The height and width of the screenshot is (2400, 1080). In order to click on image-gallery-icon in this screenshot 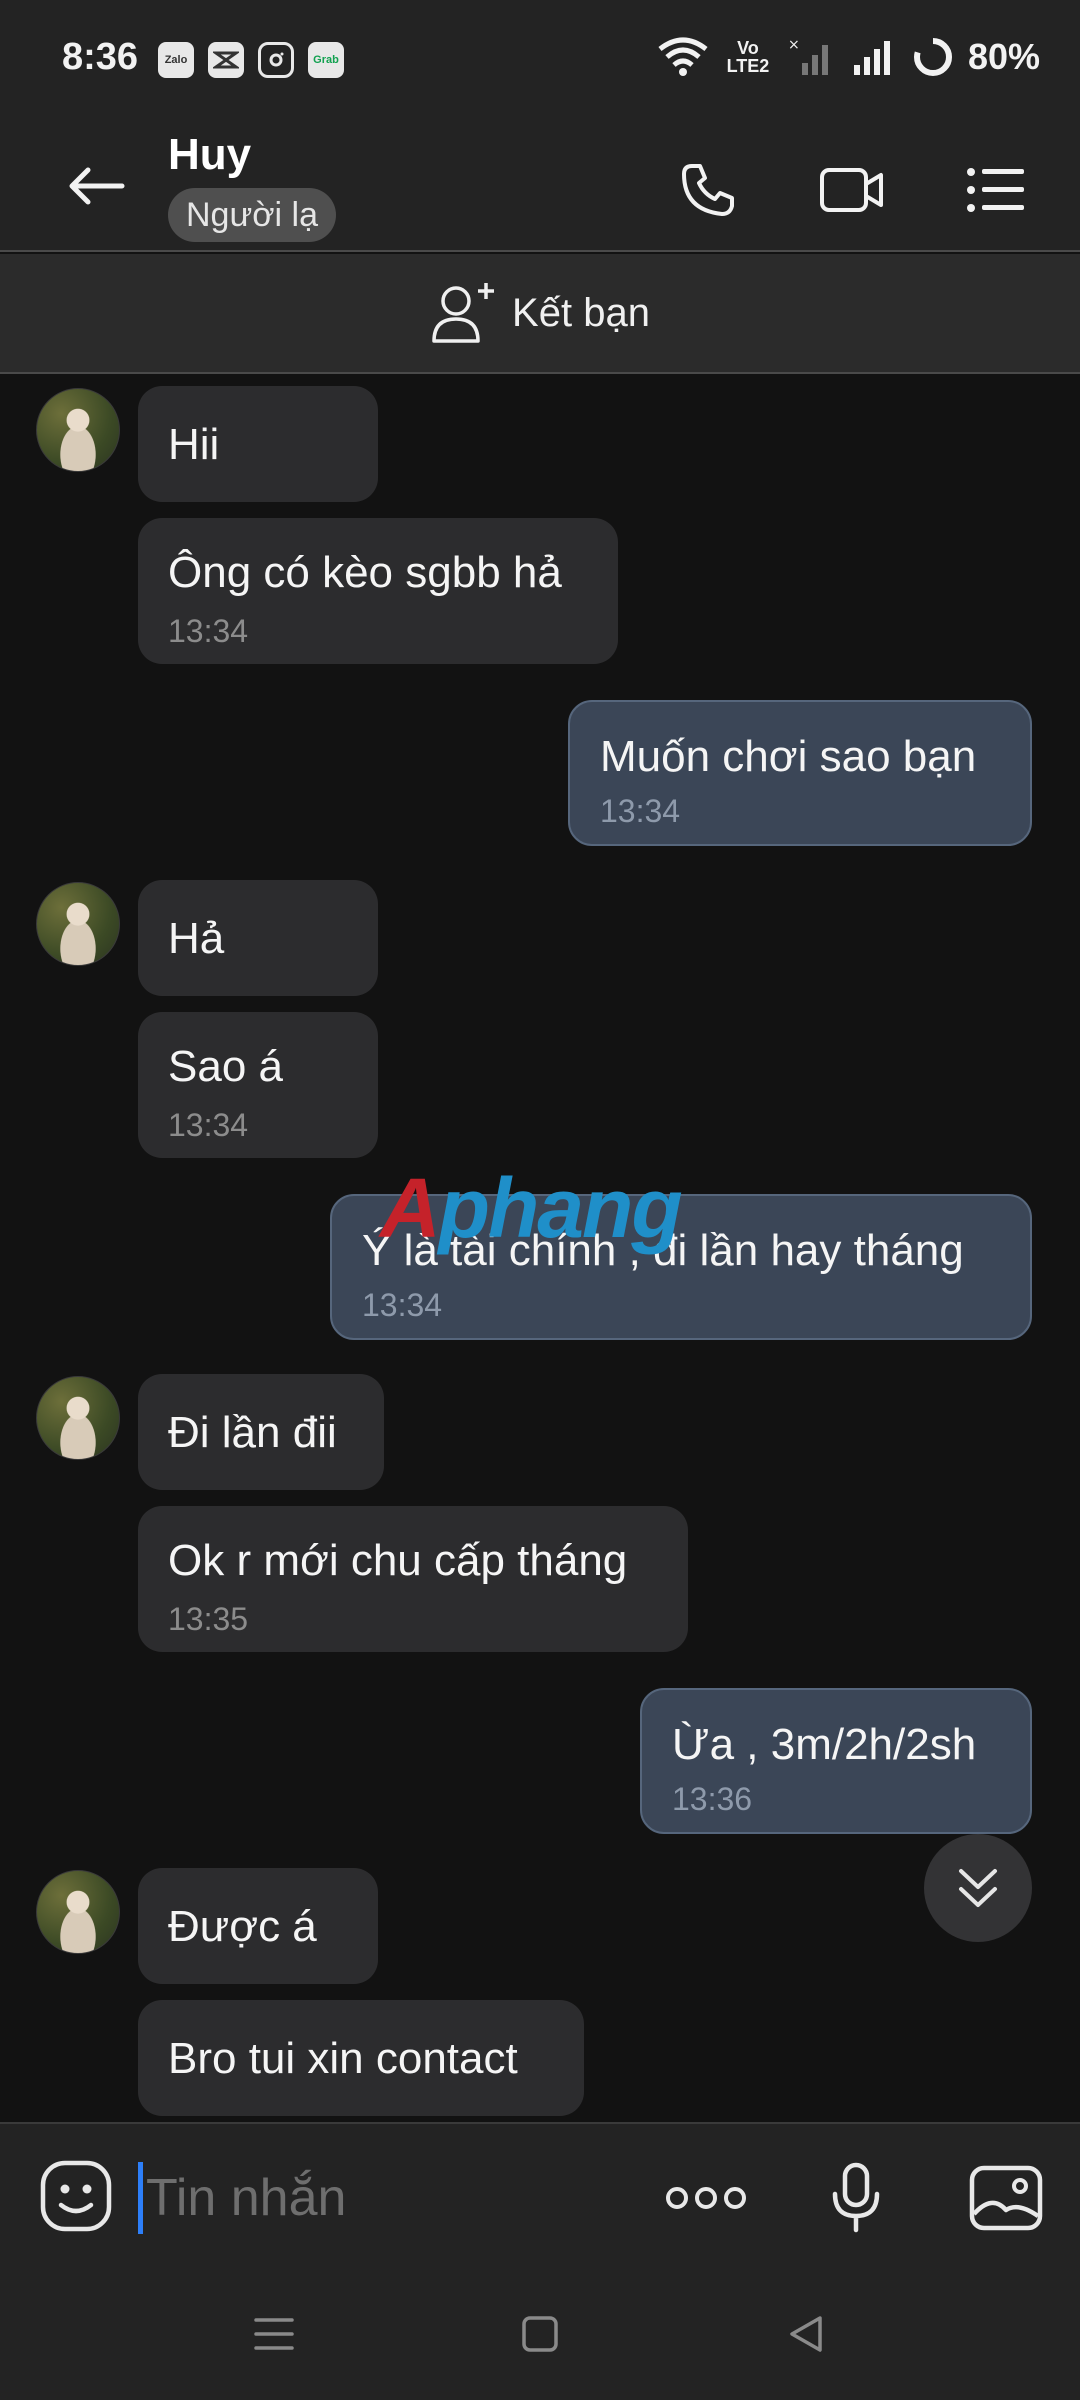, I will do `click(1006, 2198)`.